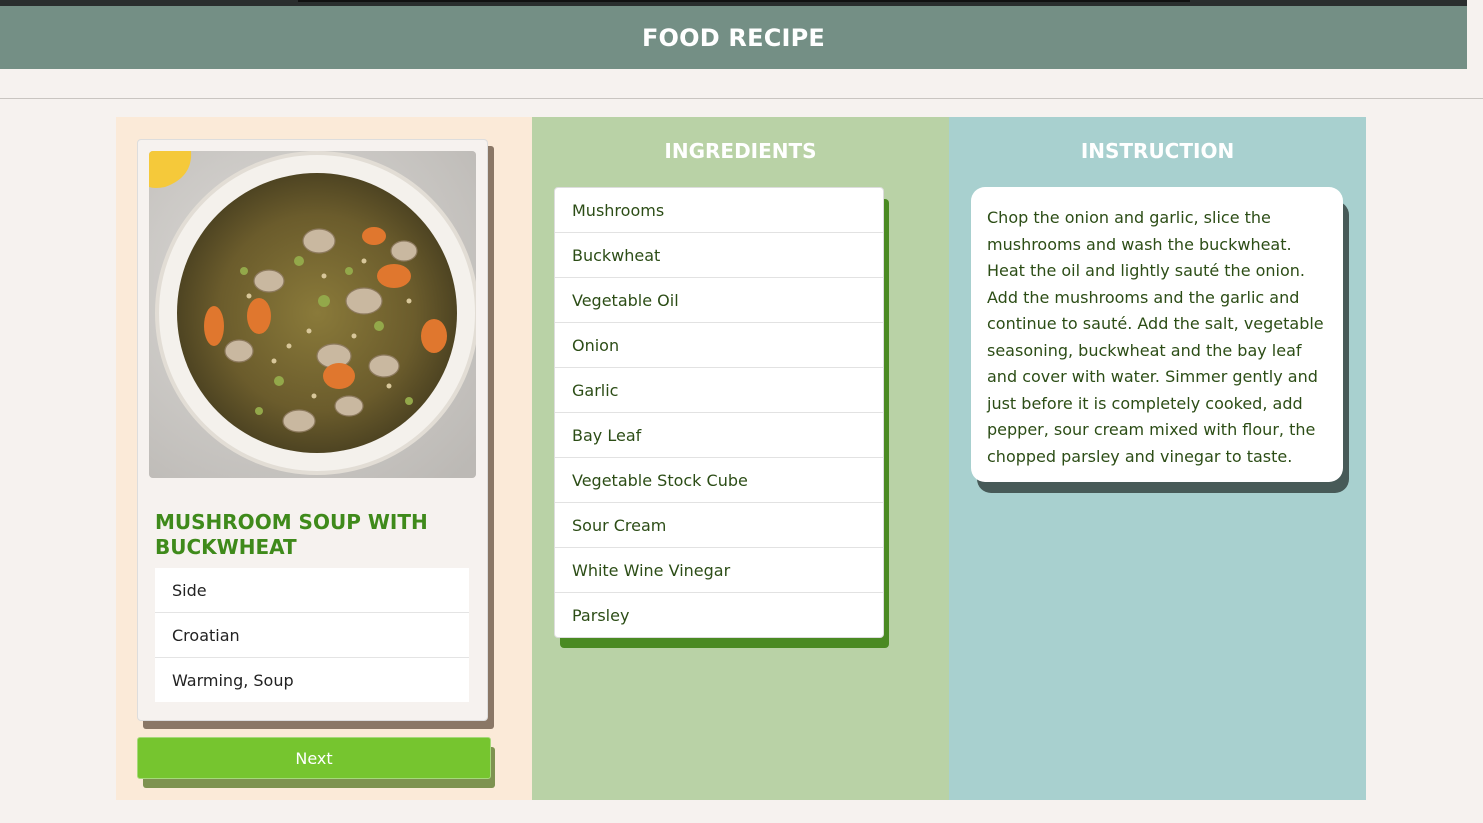  I want to click on page-title: FOOD RECIPE, so click(733, 37).